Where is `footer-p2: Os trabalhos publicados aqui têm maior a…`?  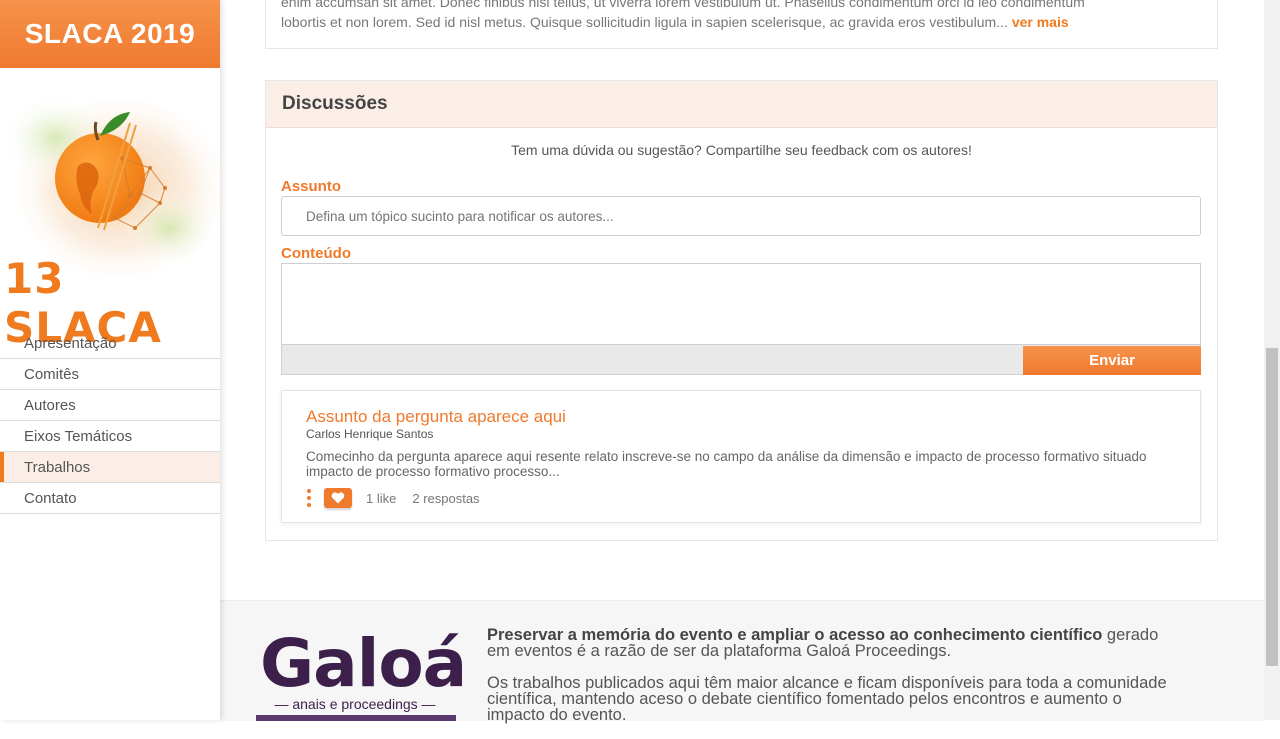
footer-p2: Os trabalhos publicados aqui têm maior a… is located at coordinates (827, 699).